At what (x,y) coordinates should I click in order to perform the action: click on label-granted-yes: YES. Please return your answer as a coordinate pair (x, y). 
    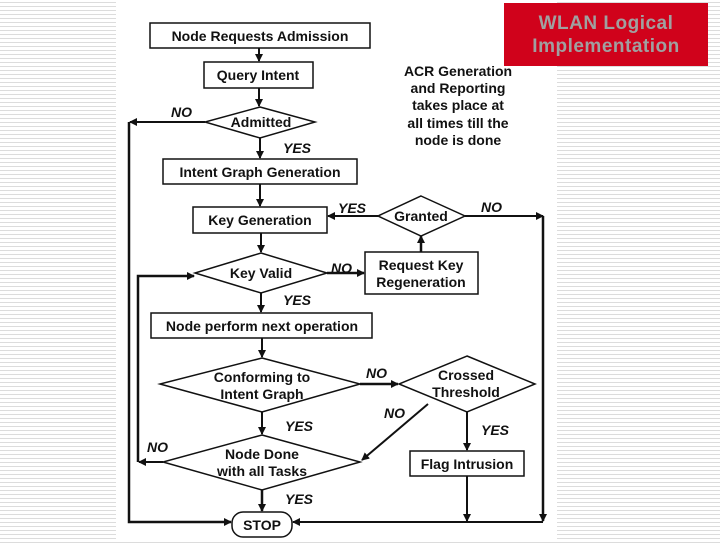
    Looking at the image, I should click on (352, 208).